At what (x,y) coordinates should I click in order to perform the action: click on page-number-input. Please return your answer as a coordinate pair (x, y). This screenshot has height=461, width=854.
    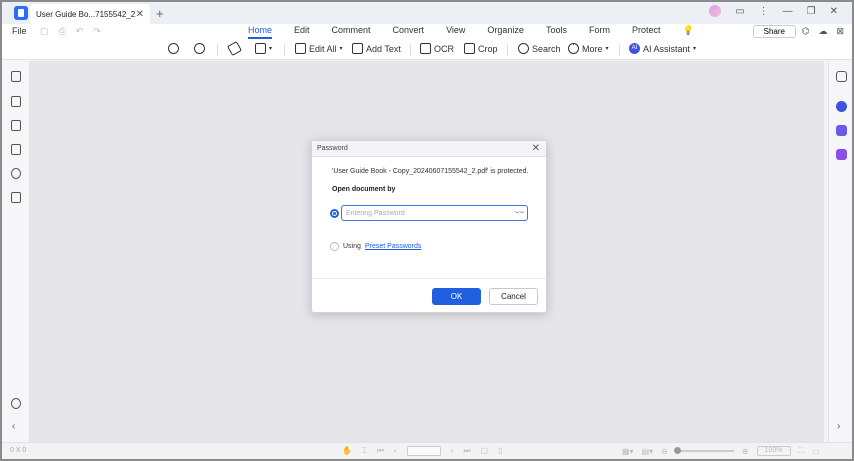
    Looking at the image, I should click on (423, 451).